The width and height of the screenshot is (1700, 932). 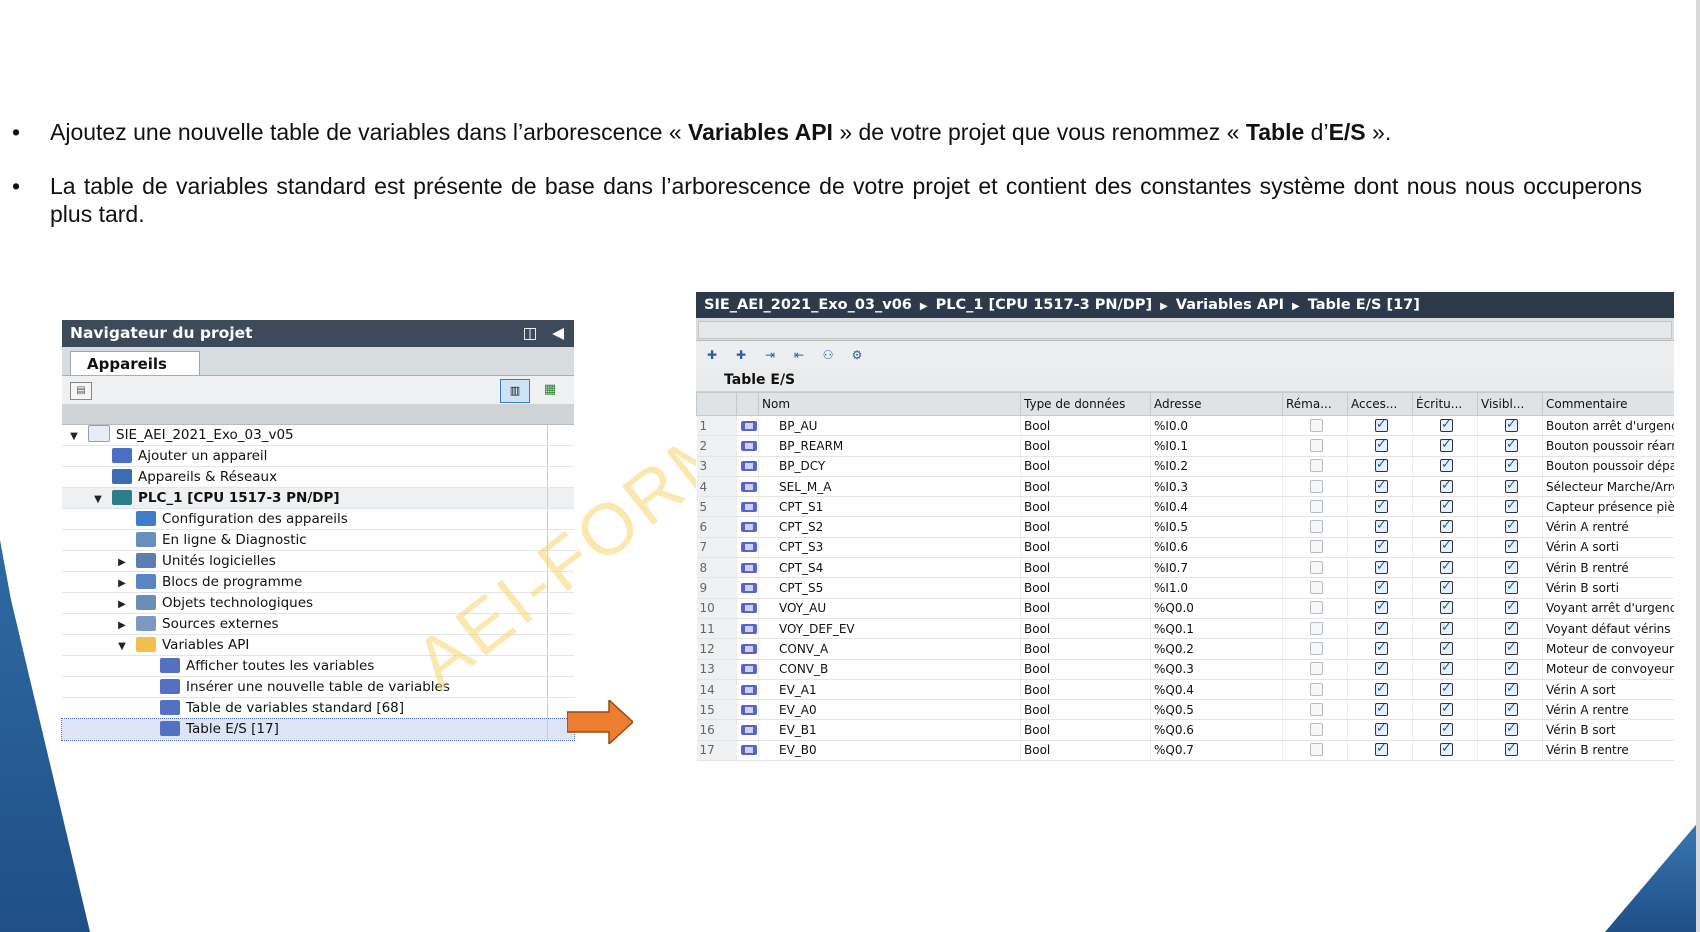 I want to click on comment: Voyant défaut vérins, so click(x=1608, y=629).